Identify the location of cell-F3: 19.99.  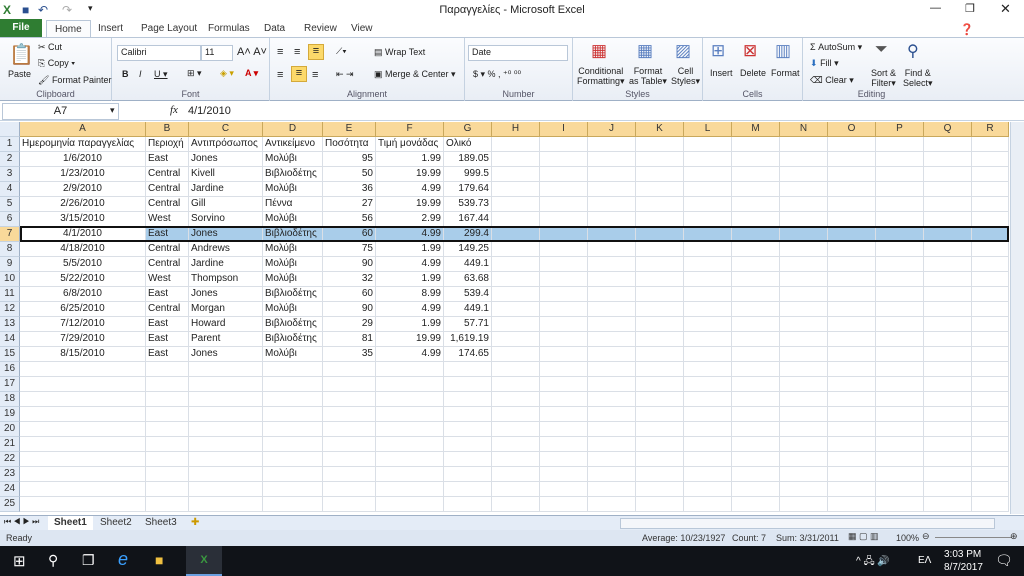
(410, 174).